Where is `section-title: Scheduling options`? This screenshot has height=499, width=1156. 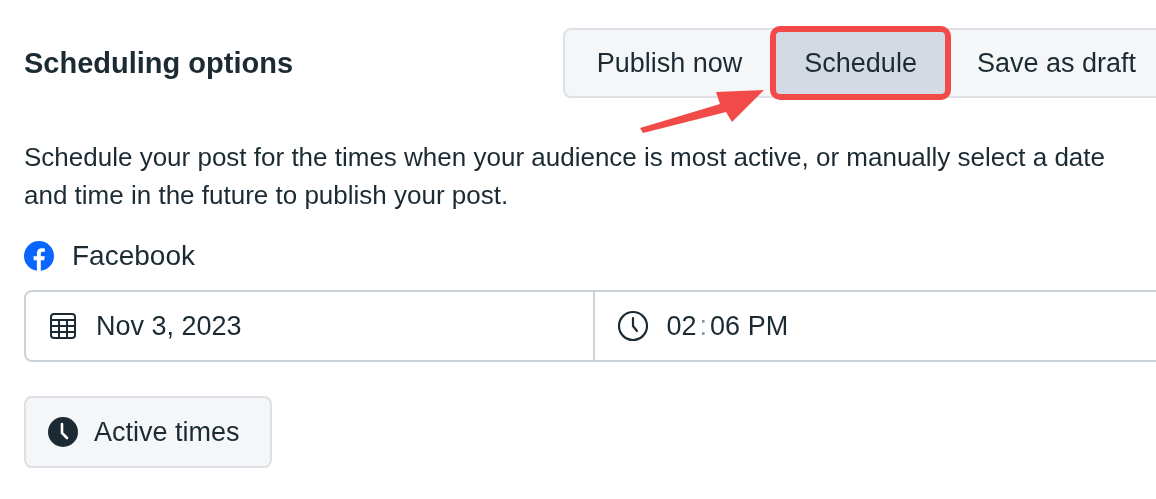
section-title: Scheduling options is located at coordinates (159, 63).